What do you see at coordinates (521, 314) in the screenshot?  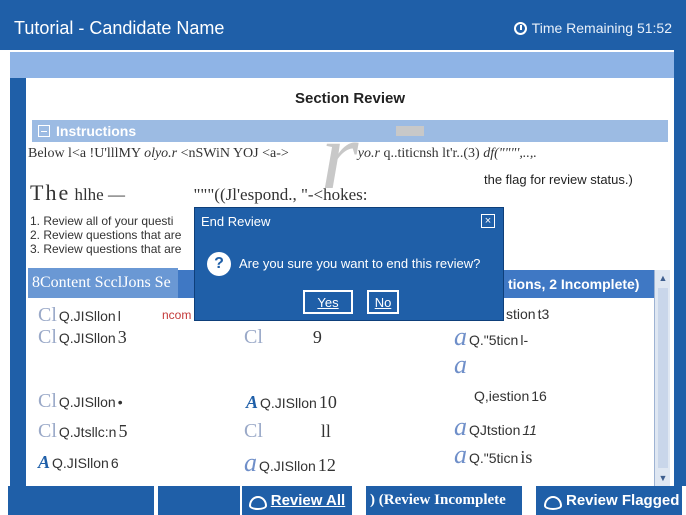 I see `question-label: stion` at bounding box center [521, 314].